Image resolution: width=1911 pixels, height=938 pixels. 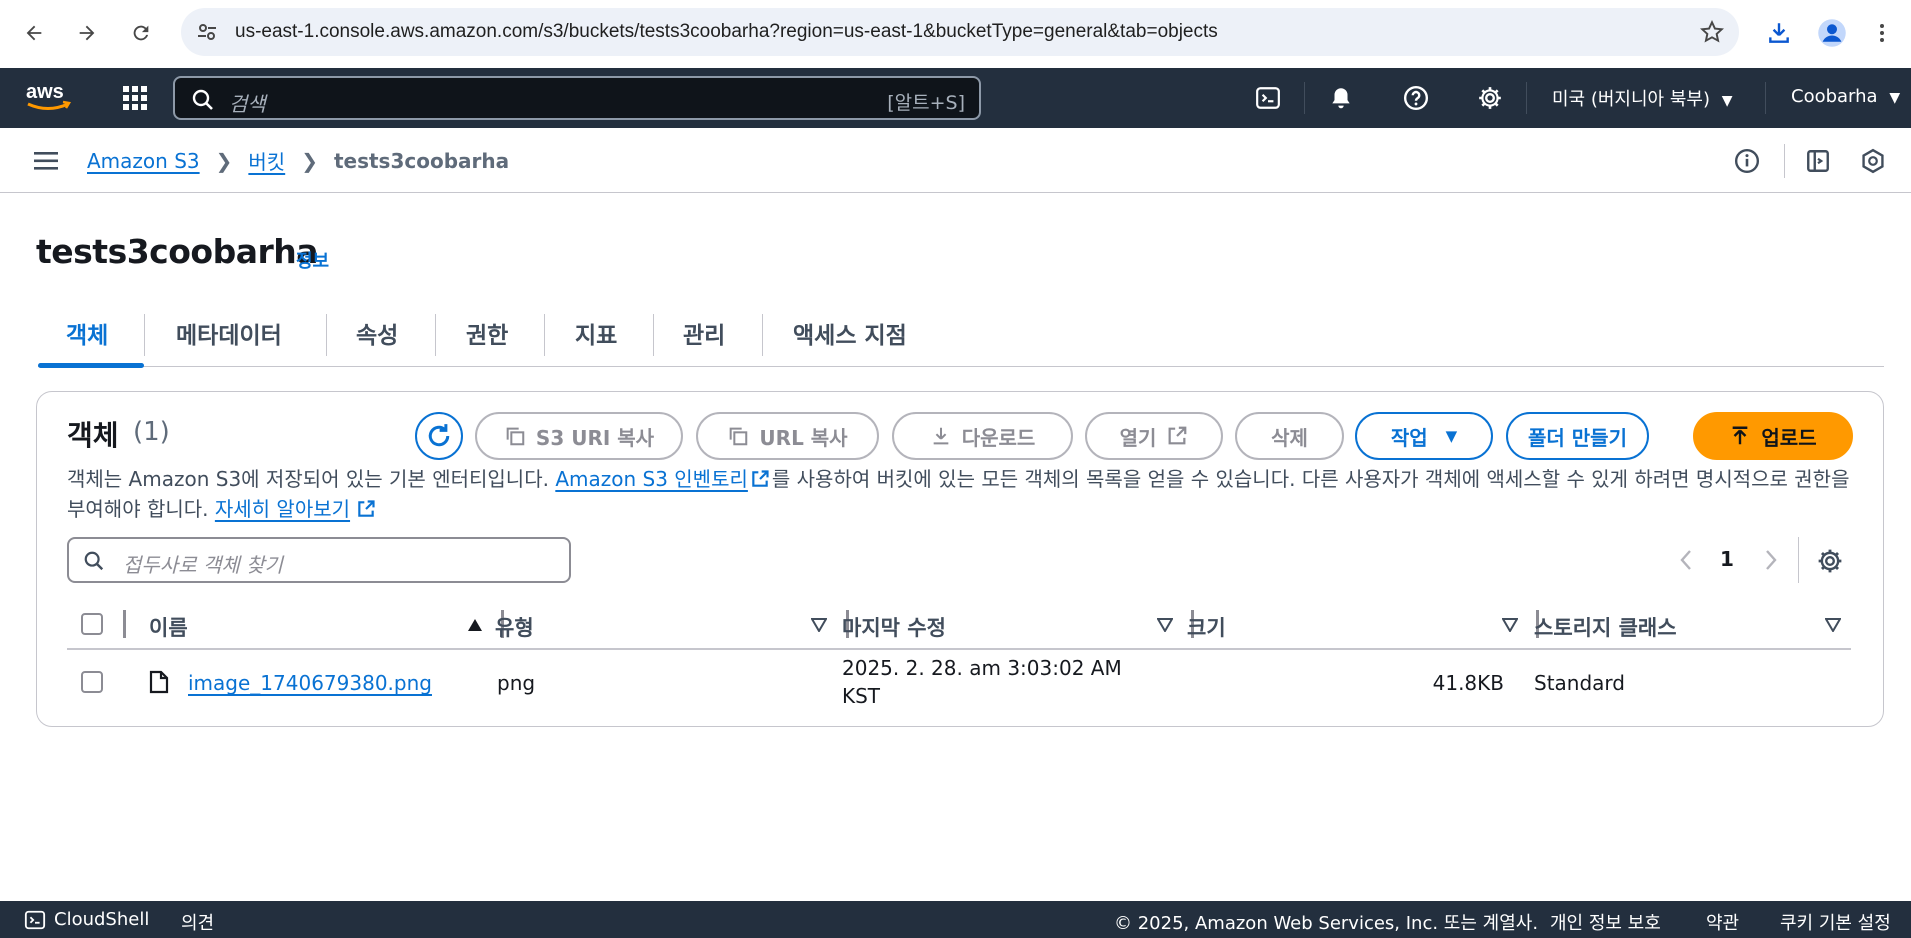 I want to click on back-button, so click(x=34, y=33).